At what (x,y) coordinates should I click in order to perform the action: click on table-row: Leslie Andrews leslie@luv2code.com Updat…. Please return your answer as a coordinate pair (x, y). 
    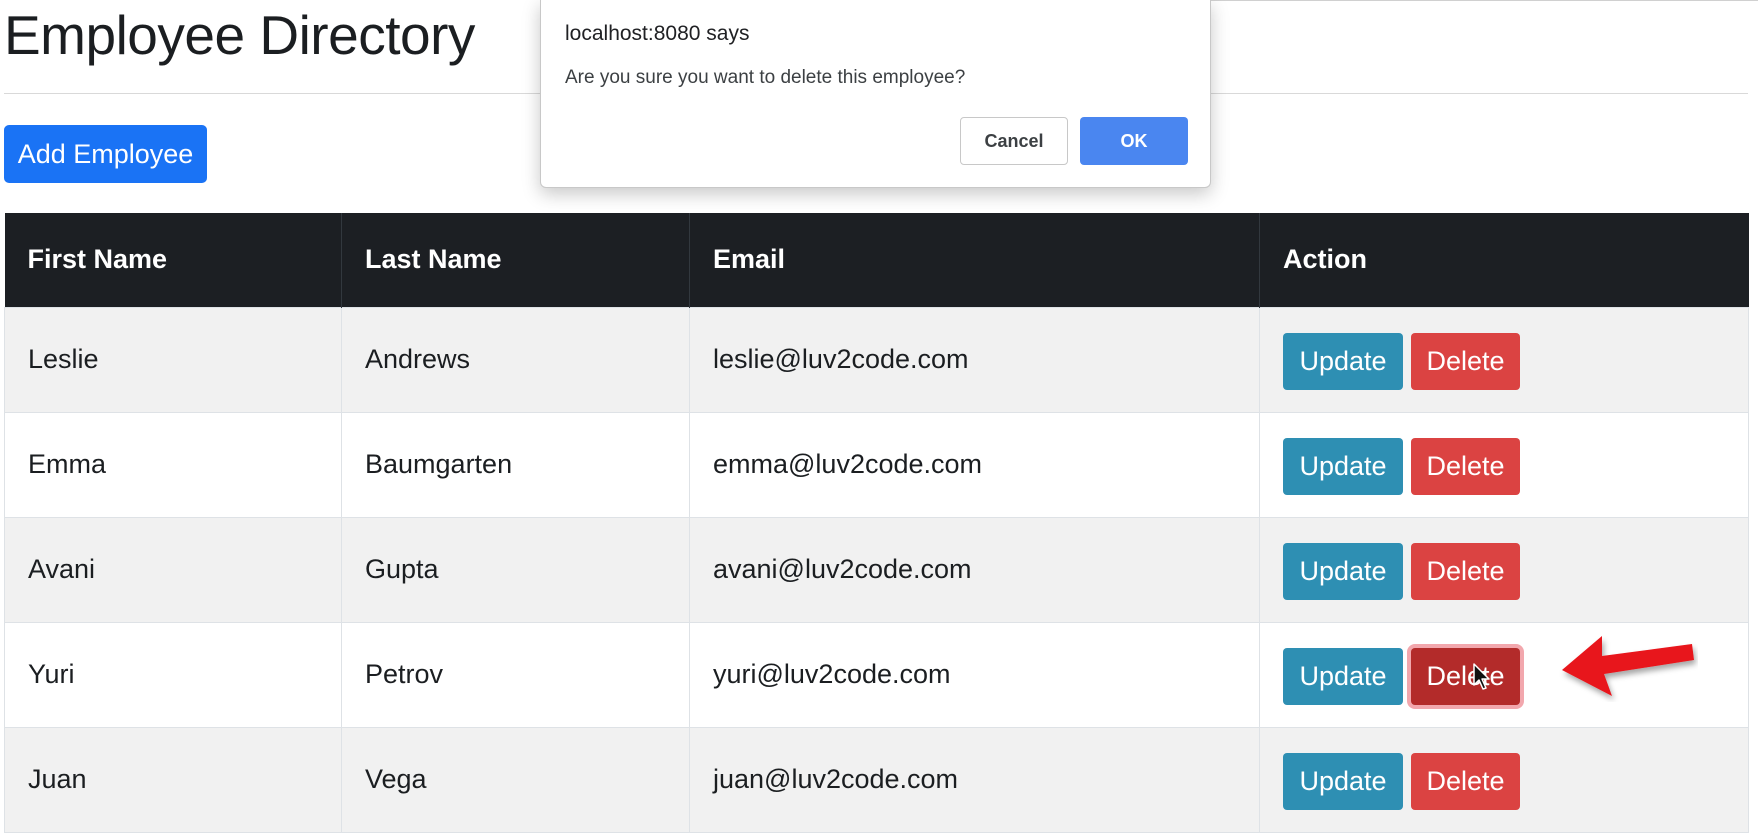
    Looking at the image, I should click on (876, 359).